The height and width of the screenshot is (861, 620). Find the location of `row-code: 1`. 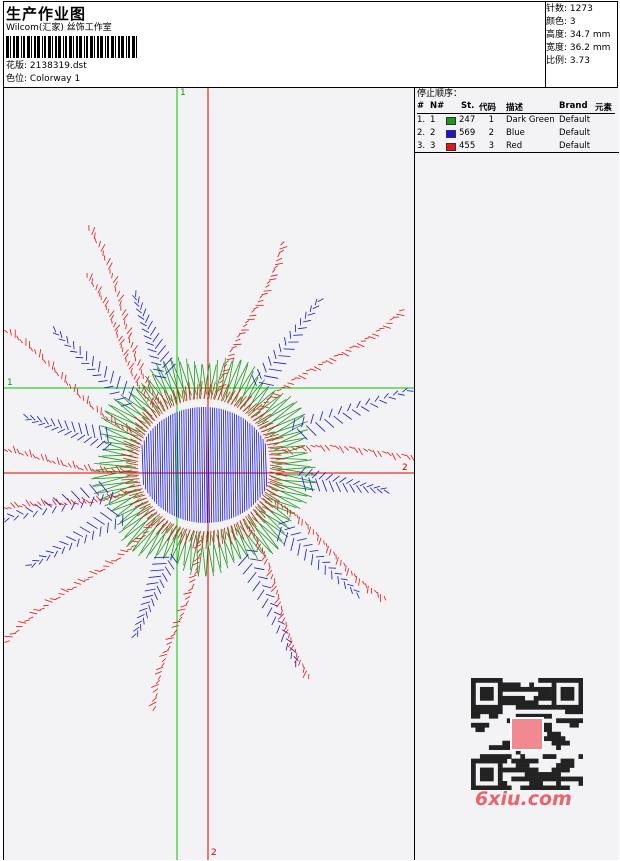

row-code: 1 is located at coordinates (491, 120).